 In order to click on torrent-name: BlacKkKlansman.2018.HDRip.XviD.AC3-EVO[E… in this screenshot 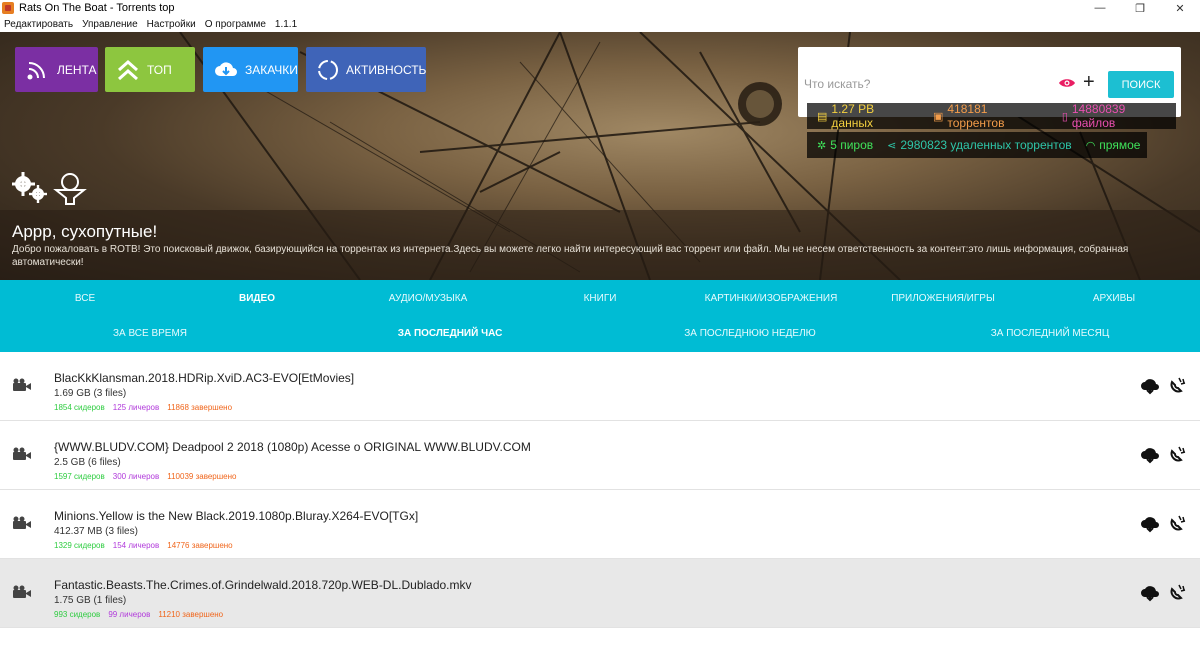, I will do `click(204, 378)`.